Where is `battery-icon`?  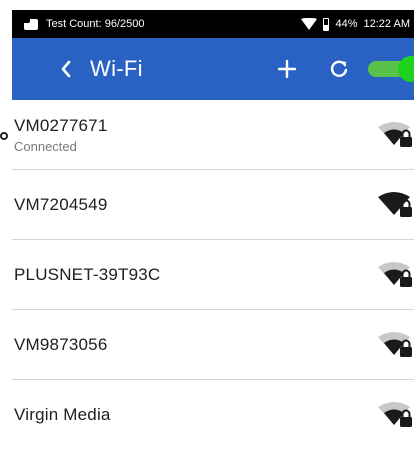 battery-icon is located at coordinates (326, 24).